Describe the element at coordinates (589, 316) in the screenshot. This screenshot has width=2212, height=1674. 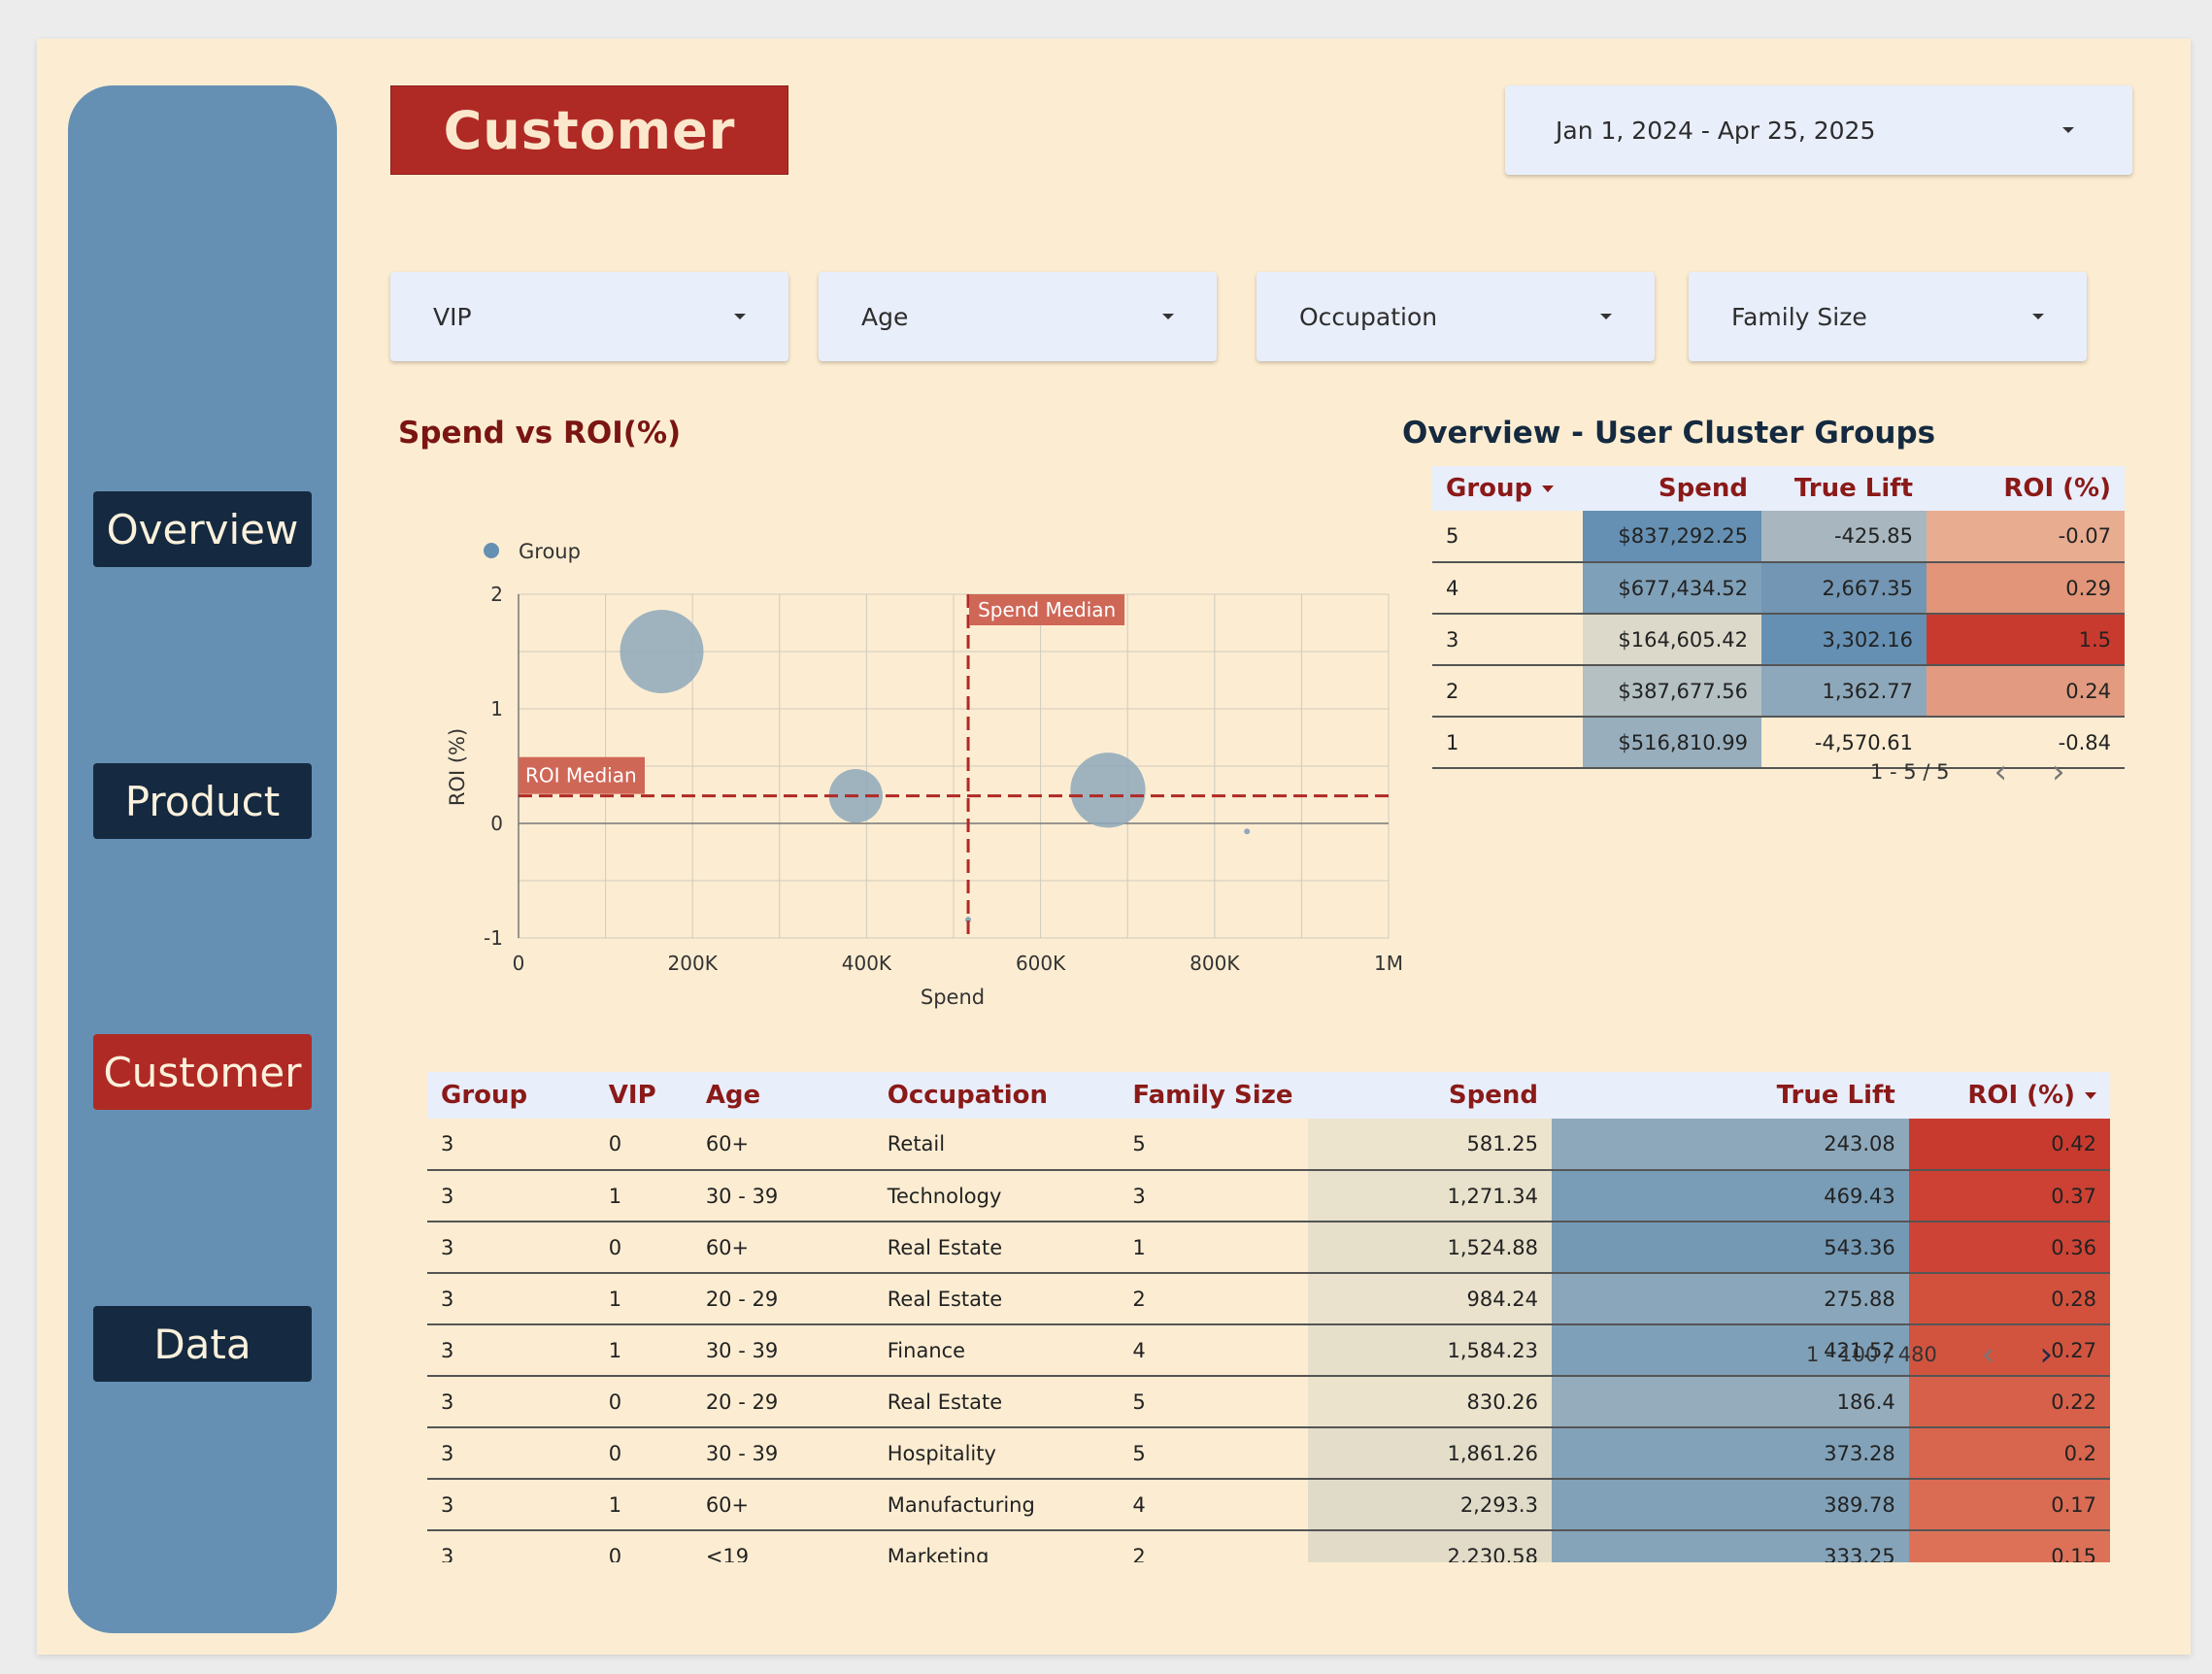
I see `filter-vip-dropdown: VIP` at that location.